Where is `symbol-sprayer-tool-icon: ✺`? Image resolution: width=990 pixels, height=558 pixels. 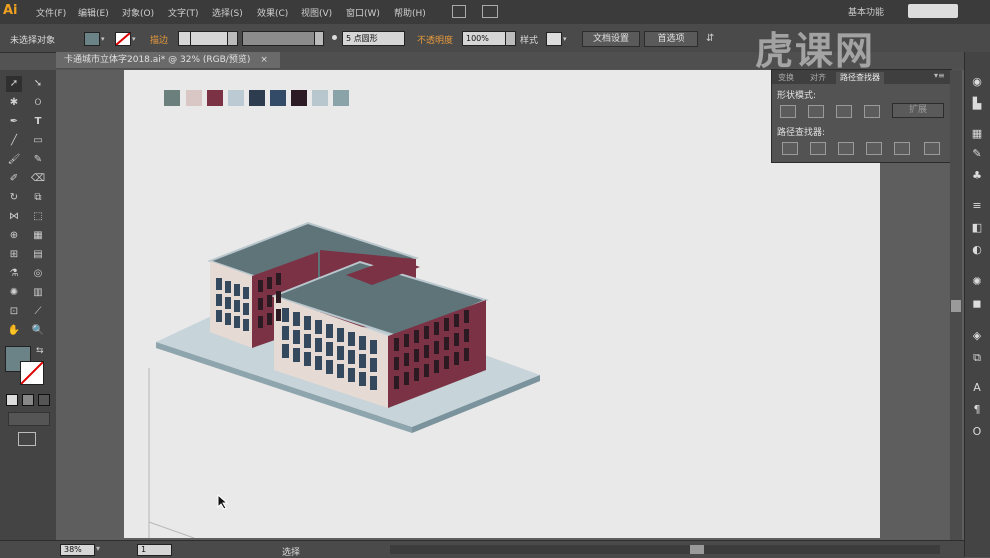
symbol-sprayer-tool-icon: ✺ is located at coordinates (14, 293).